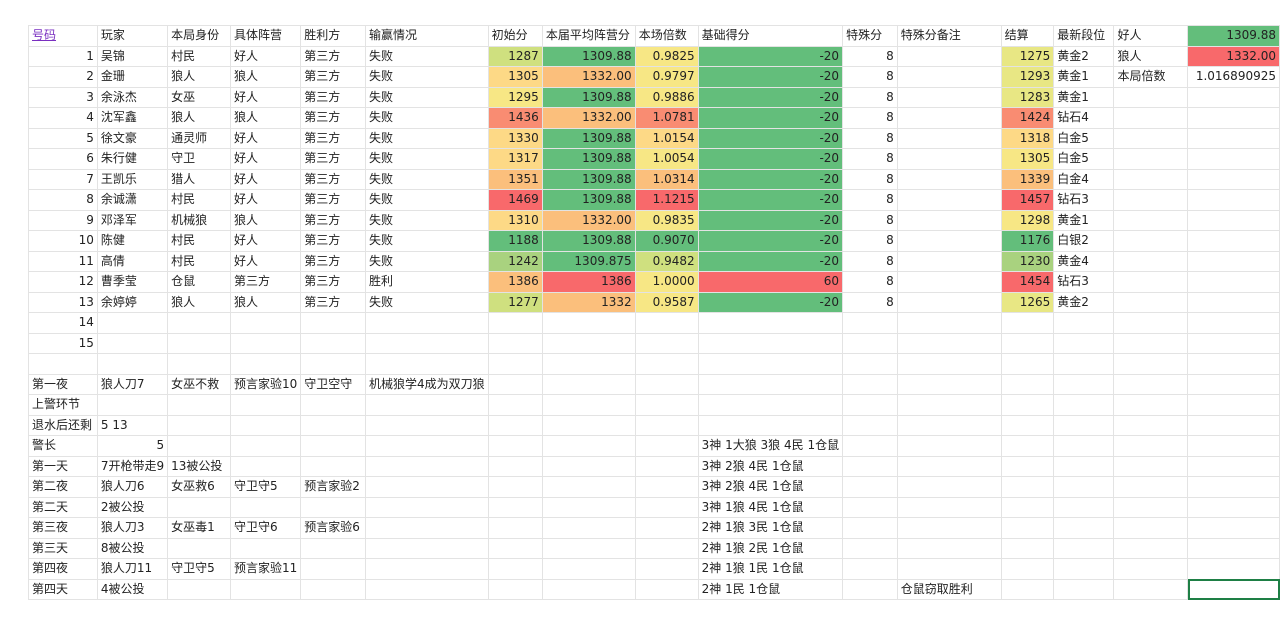  Describe the element at coordinates (265, 159) in the screenshot. I see `cell-r7-c4: 好人` at that location.